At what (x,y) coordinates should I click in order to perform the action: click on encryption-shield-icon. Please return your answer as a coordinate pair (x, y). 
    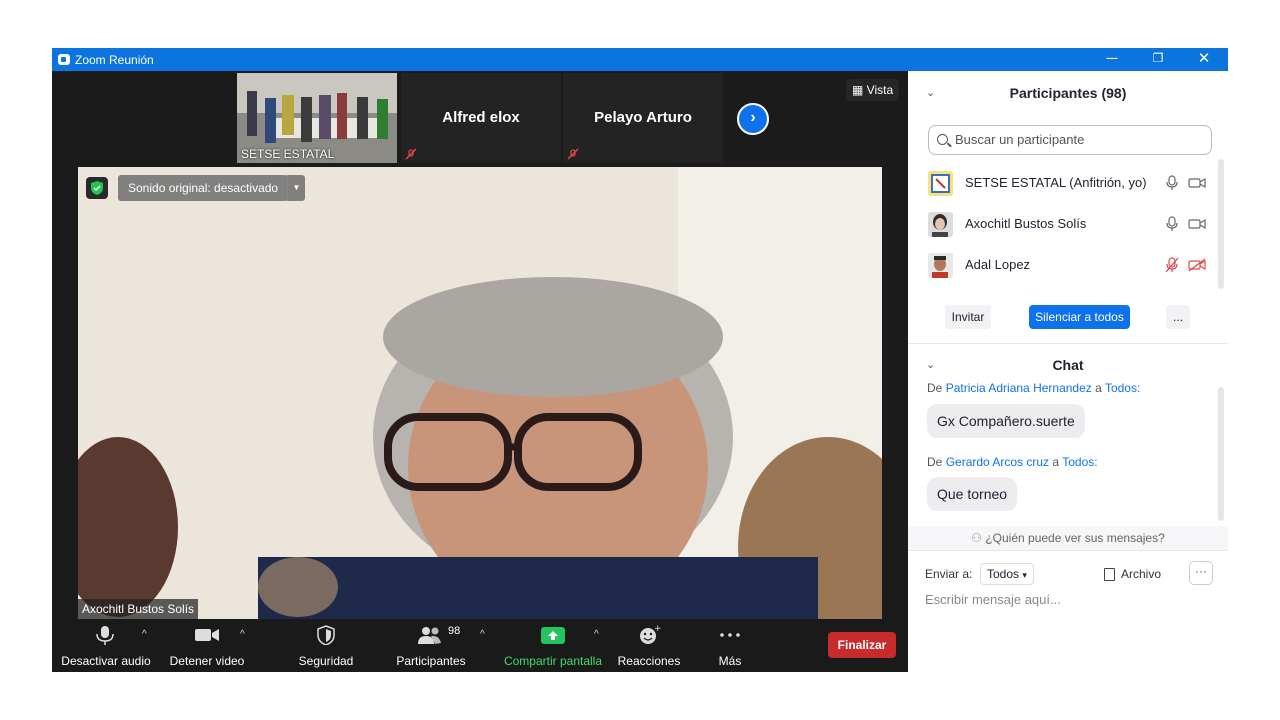
    Looking at the image, I should click on (97, 188).